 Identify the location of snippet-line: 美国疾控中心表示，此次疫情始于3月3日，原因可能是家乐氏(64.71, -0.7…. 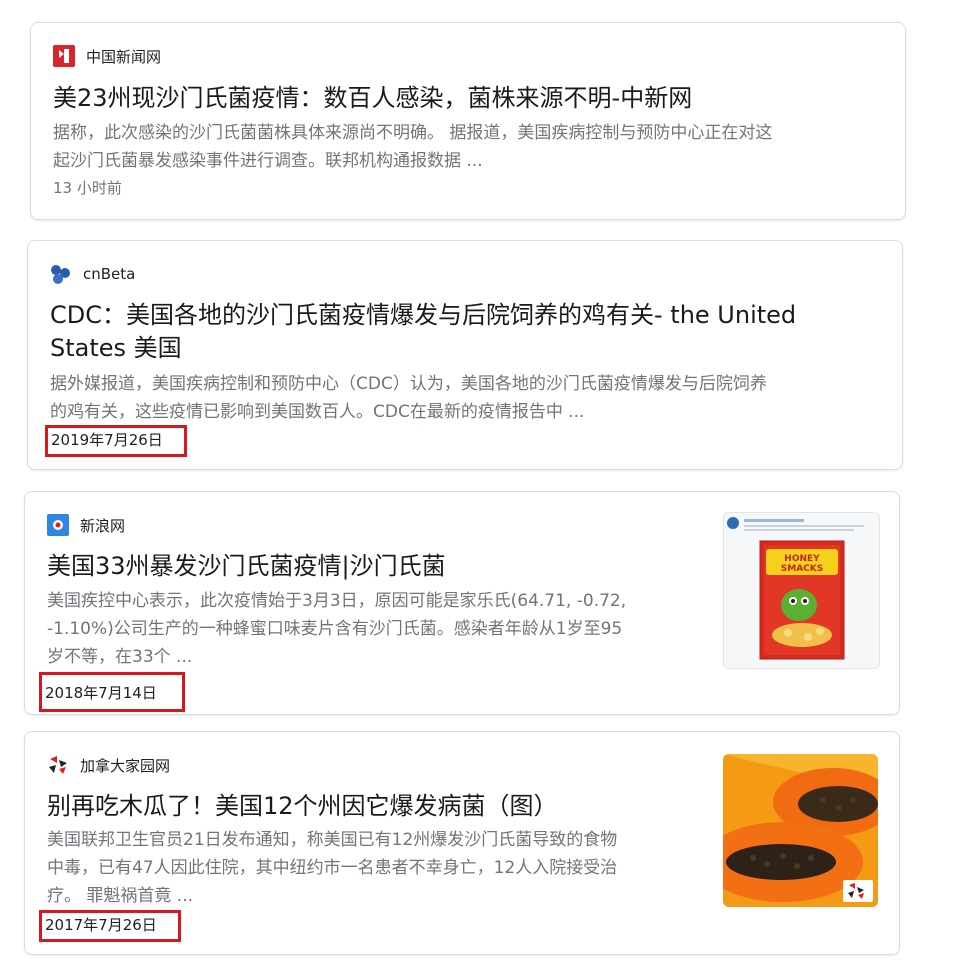
(337, 601).